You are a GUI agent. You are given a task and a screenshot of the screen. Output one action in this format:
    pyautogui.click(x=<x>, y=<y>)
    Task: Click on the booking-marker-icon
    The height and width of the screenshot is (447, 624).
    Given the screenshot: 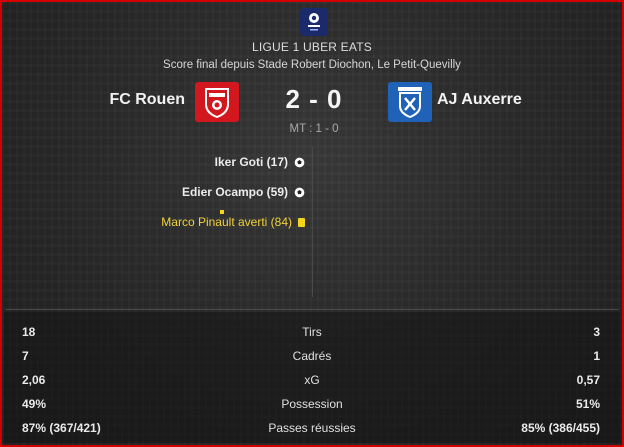 What is the action you would take?
    pyautogui.click(x=222, y=212)
    